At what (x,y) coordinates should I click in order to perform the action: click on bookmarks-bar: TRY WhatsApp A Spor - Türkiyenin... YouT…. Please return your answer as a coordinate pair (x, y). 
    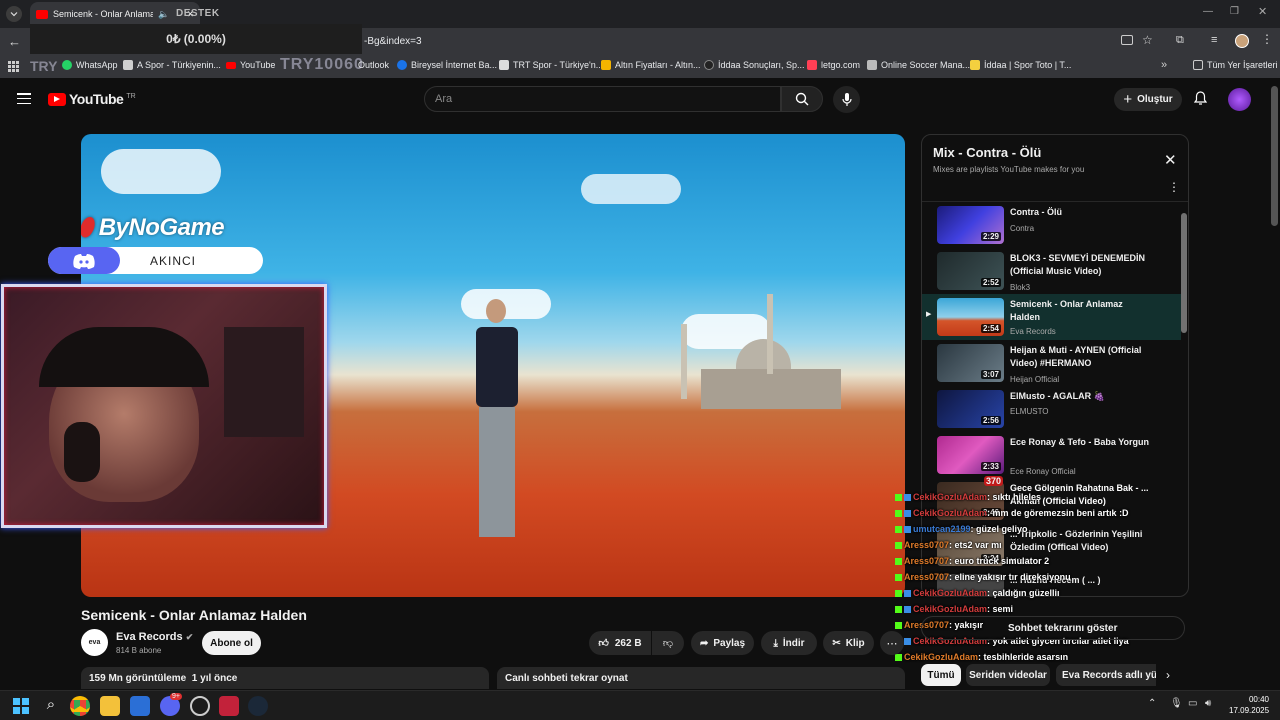
    Looking at the image, I should click on (640, 67).